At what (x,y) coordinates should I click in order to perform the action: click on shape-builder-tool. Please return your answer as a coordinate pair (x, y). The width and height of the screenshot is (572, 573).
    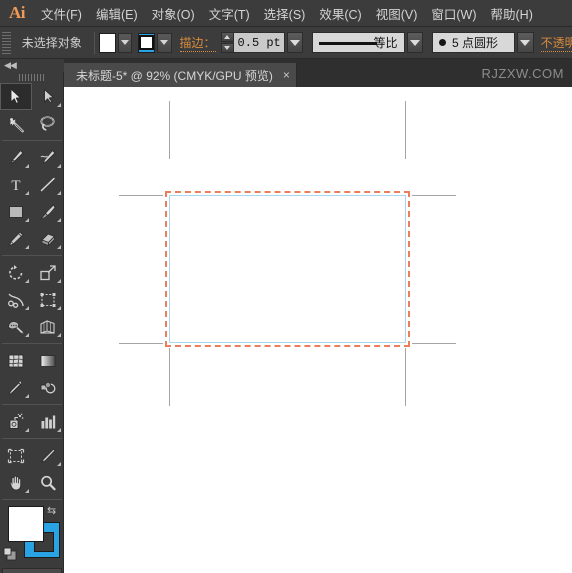
    Looking at the image, I should click on (16, 326).